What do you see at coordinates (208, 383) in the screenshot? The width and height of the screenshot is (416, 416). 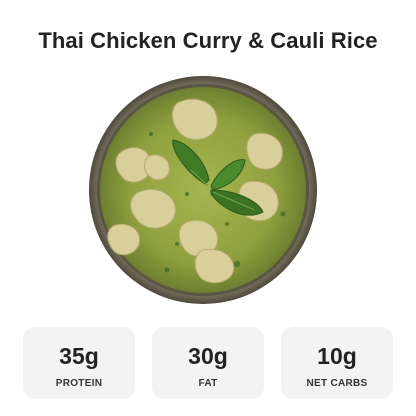 I see `fat-label: FAT` at bounding box center [208, 383].